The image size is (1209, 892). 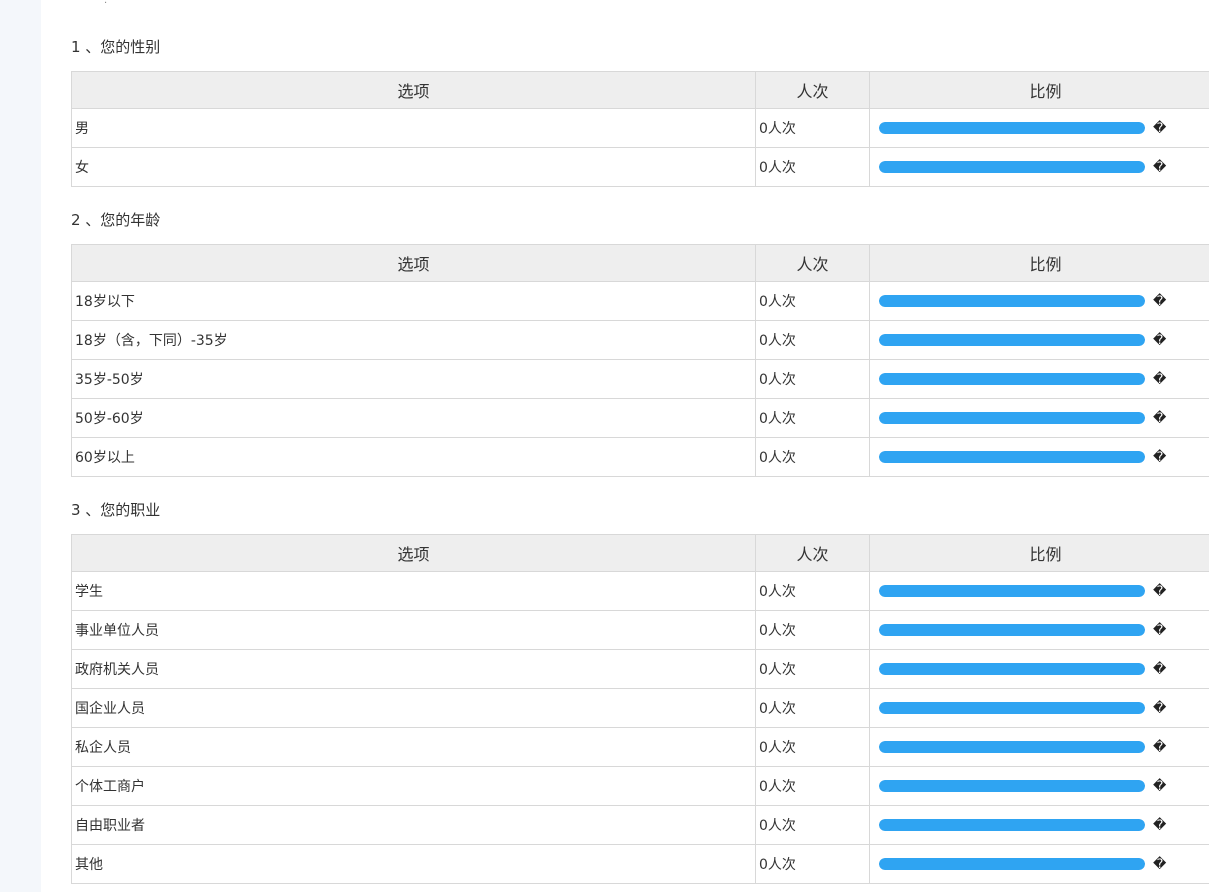 What do you see at coordinates (413, 340) in the screenshot?
I see `option-label: 18岁（含，下同）-35岁` at bounding box center [413, 340].